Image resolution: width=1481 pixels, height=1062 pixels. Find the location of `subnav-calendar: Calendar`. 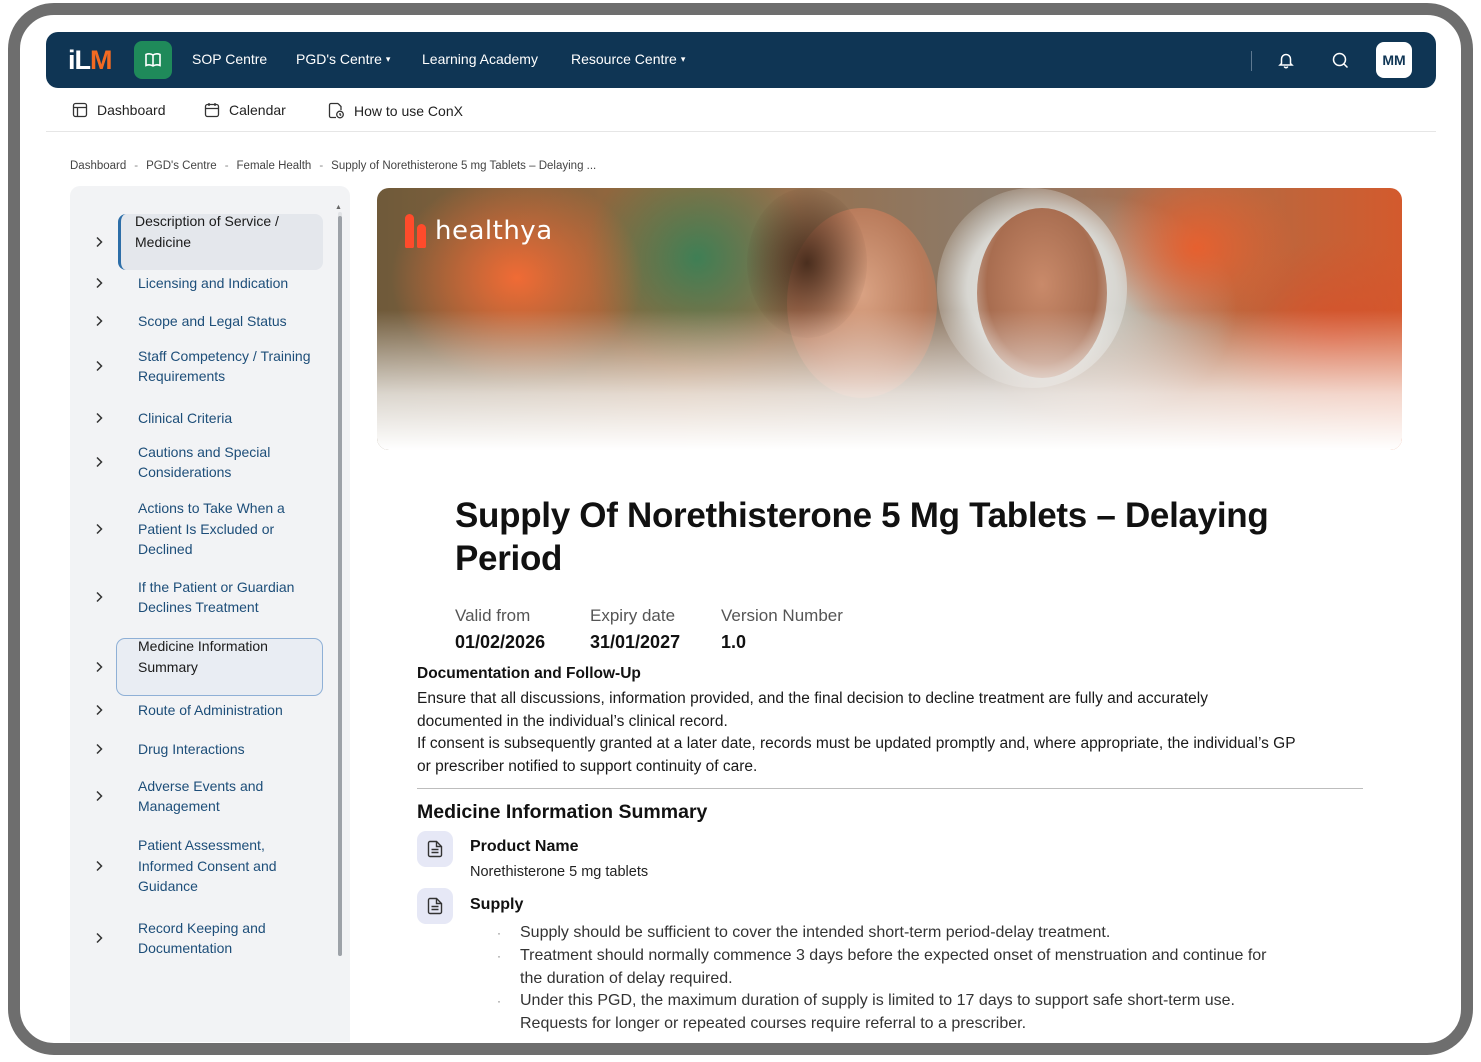

subnav-calendar: Calendar is located at coordinates (245, 110).